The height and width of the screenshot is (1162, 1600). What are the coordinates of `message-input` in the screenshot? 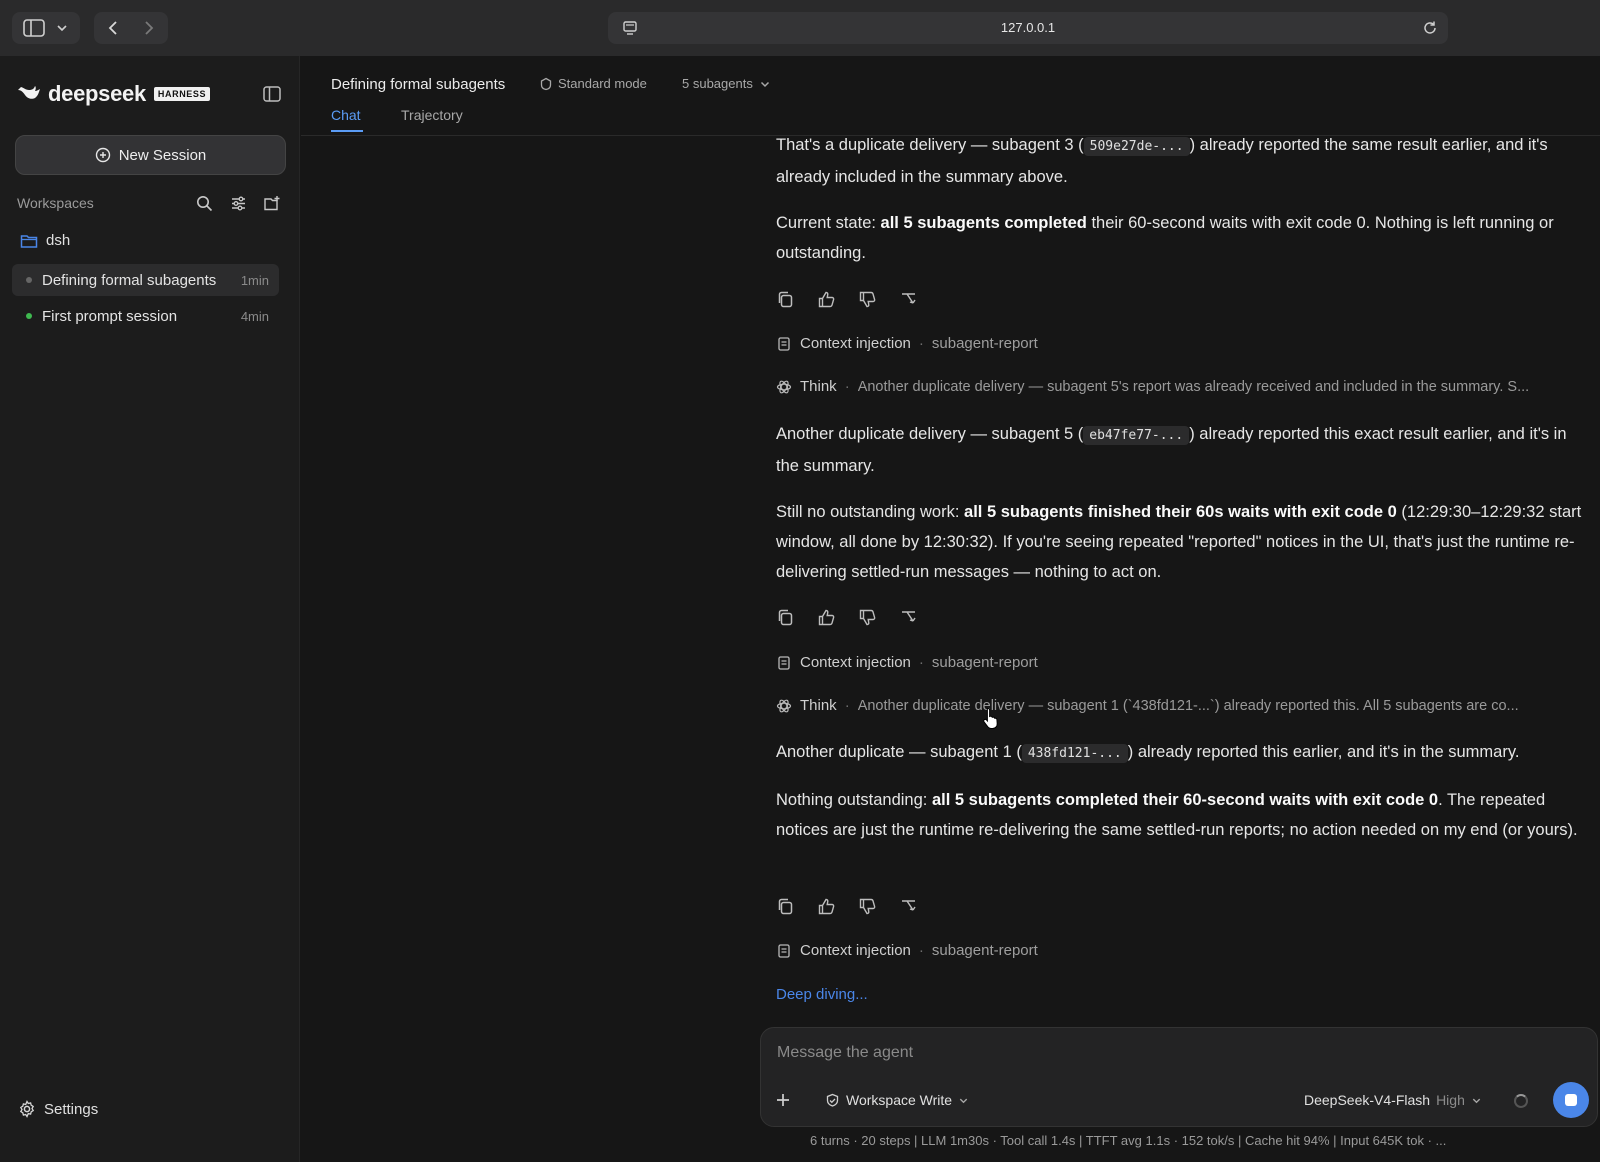 It's located at (1127, 1053).